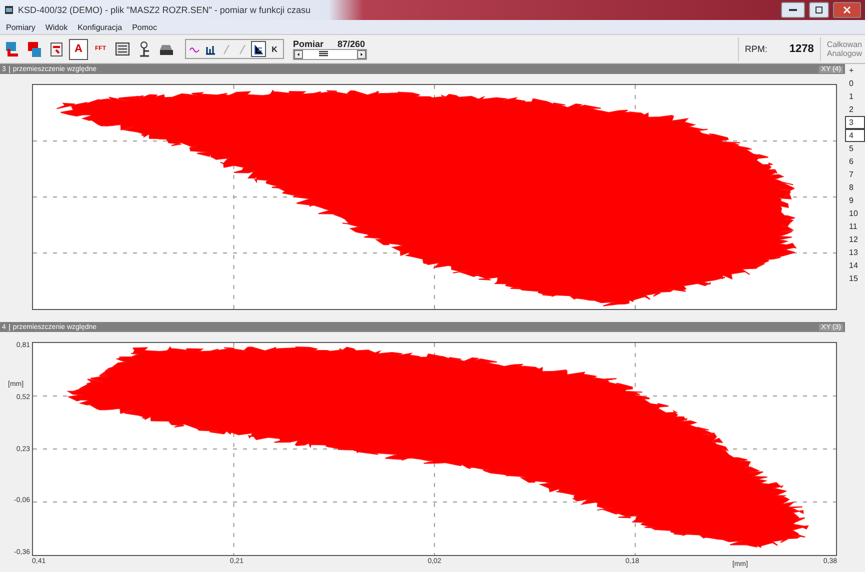 The image size is (865, 572). I want to click on scroll-left-icon, so click(298, 54).